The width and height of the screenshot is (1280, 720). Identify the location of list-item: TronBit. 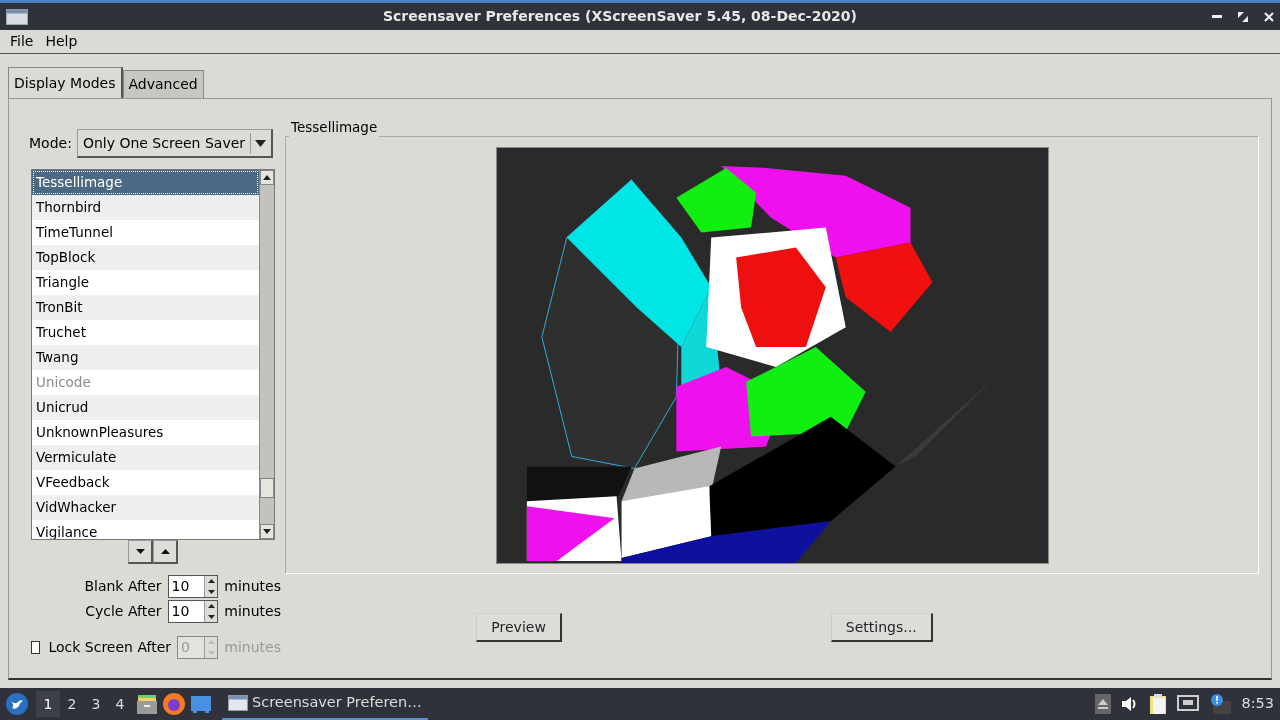
(145, 307).